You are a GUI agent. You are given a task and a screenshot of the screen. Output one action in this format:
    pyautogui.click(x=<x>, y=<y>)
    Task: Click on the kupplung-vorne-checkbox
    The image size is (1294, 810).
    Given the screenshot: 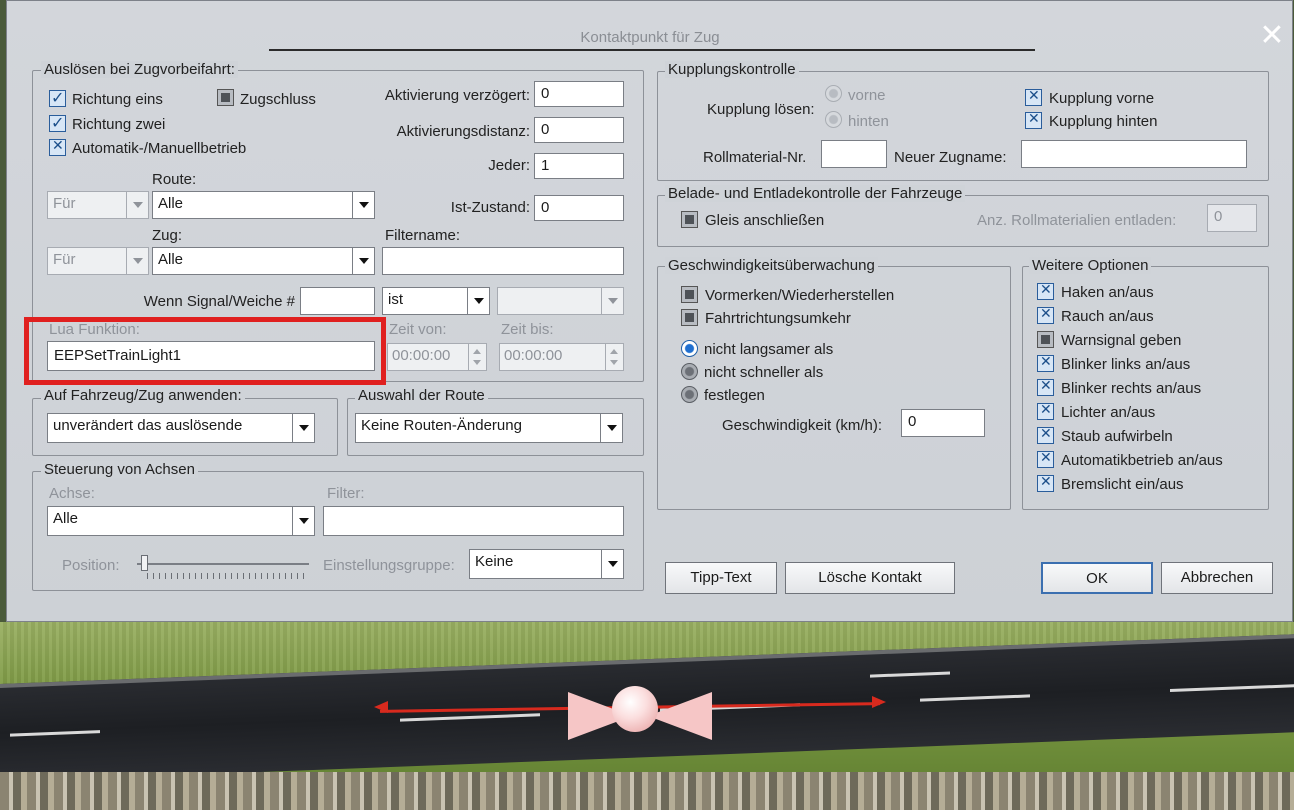 What is the action you would take?
    pyautogui.click(x=1033, y=97)
    